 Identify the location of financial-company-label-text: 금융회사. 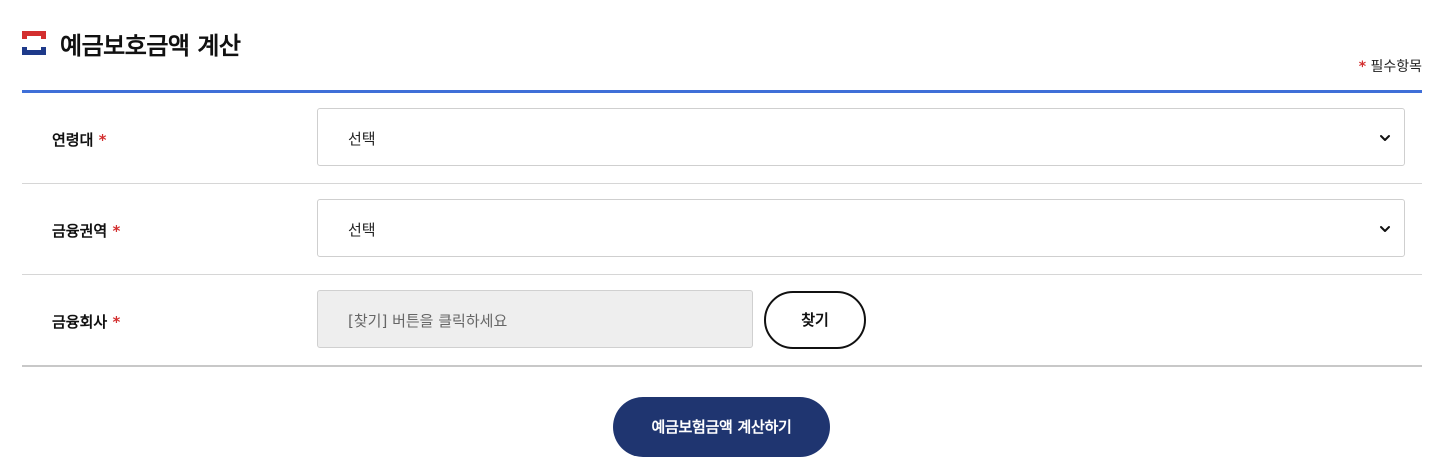
(80, 322).